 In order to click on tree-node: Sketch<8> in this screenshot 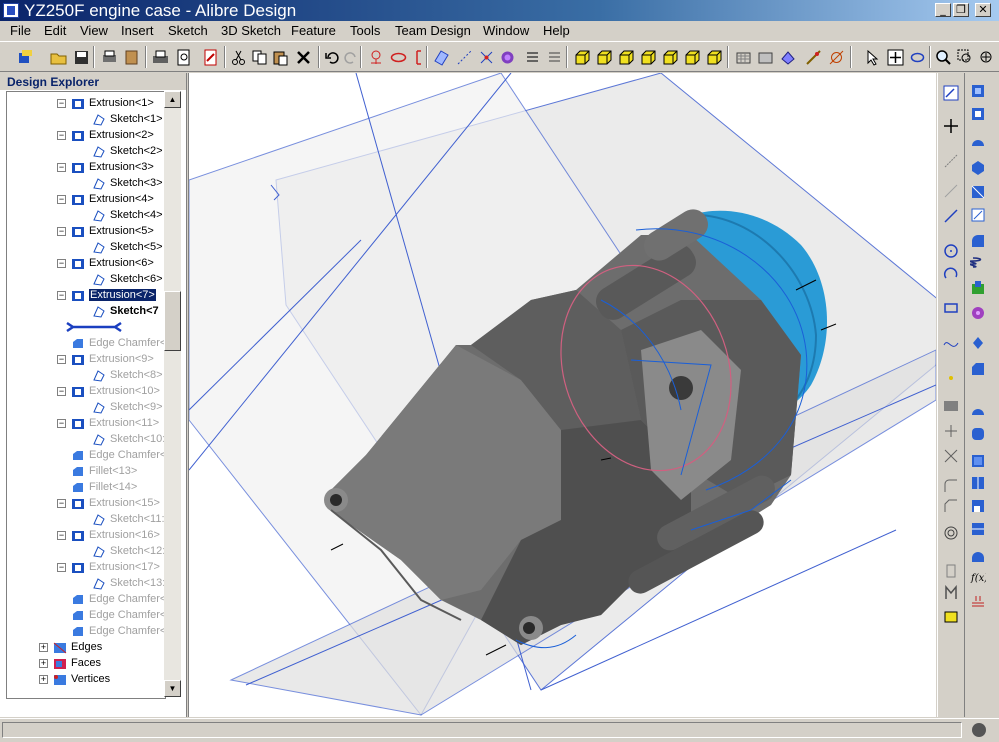, I will do `click(127, 375)`.